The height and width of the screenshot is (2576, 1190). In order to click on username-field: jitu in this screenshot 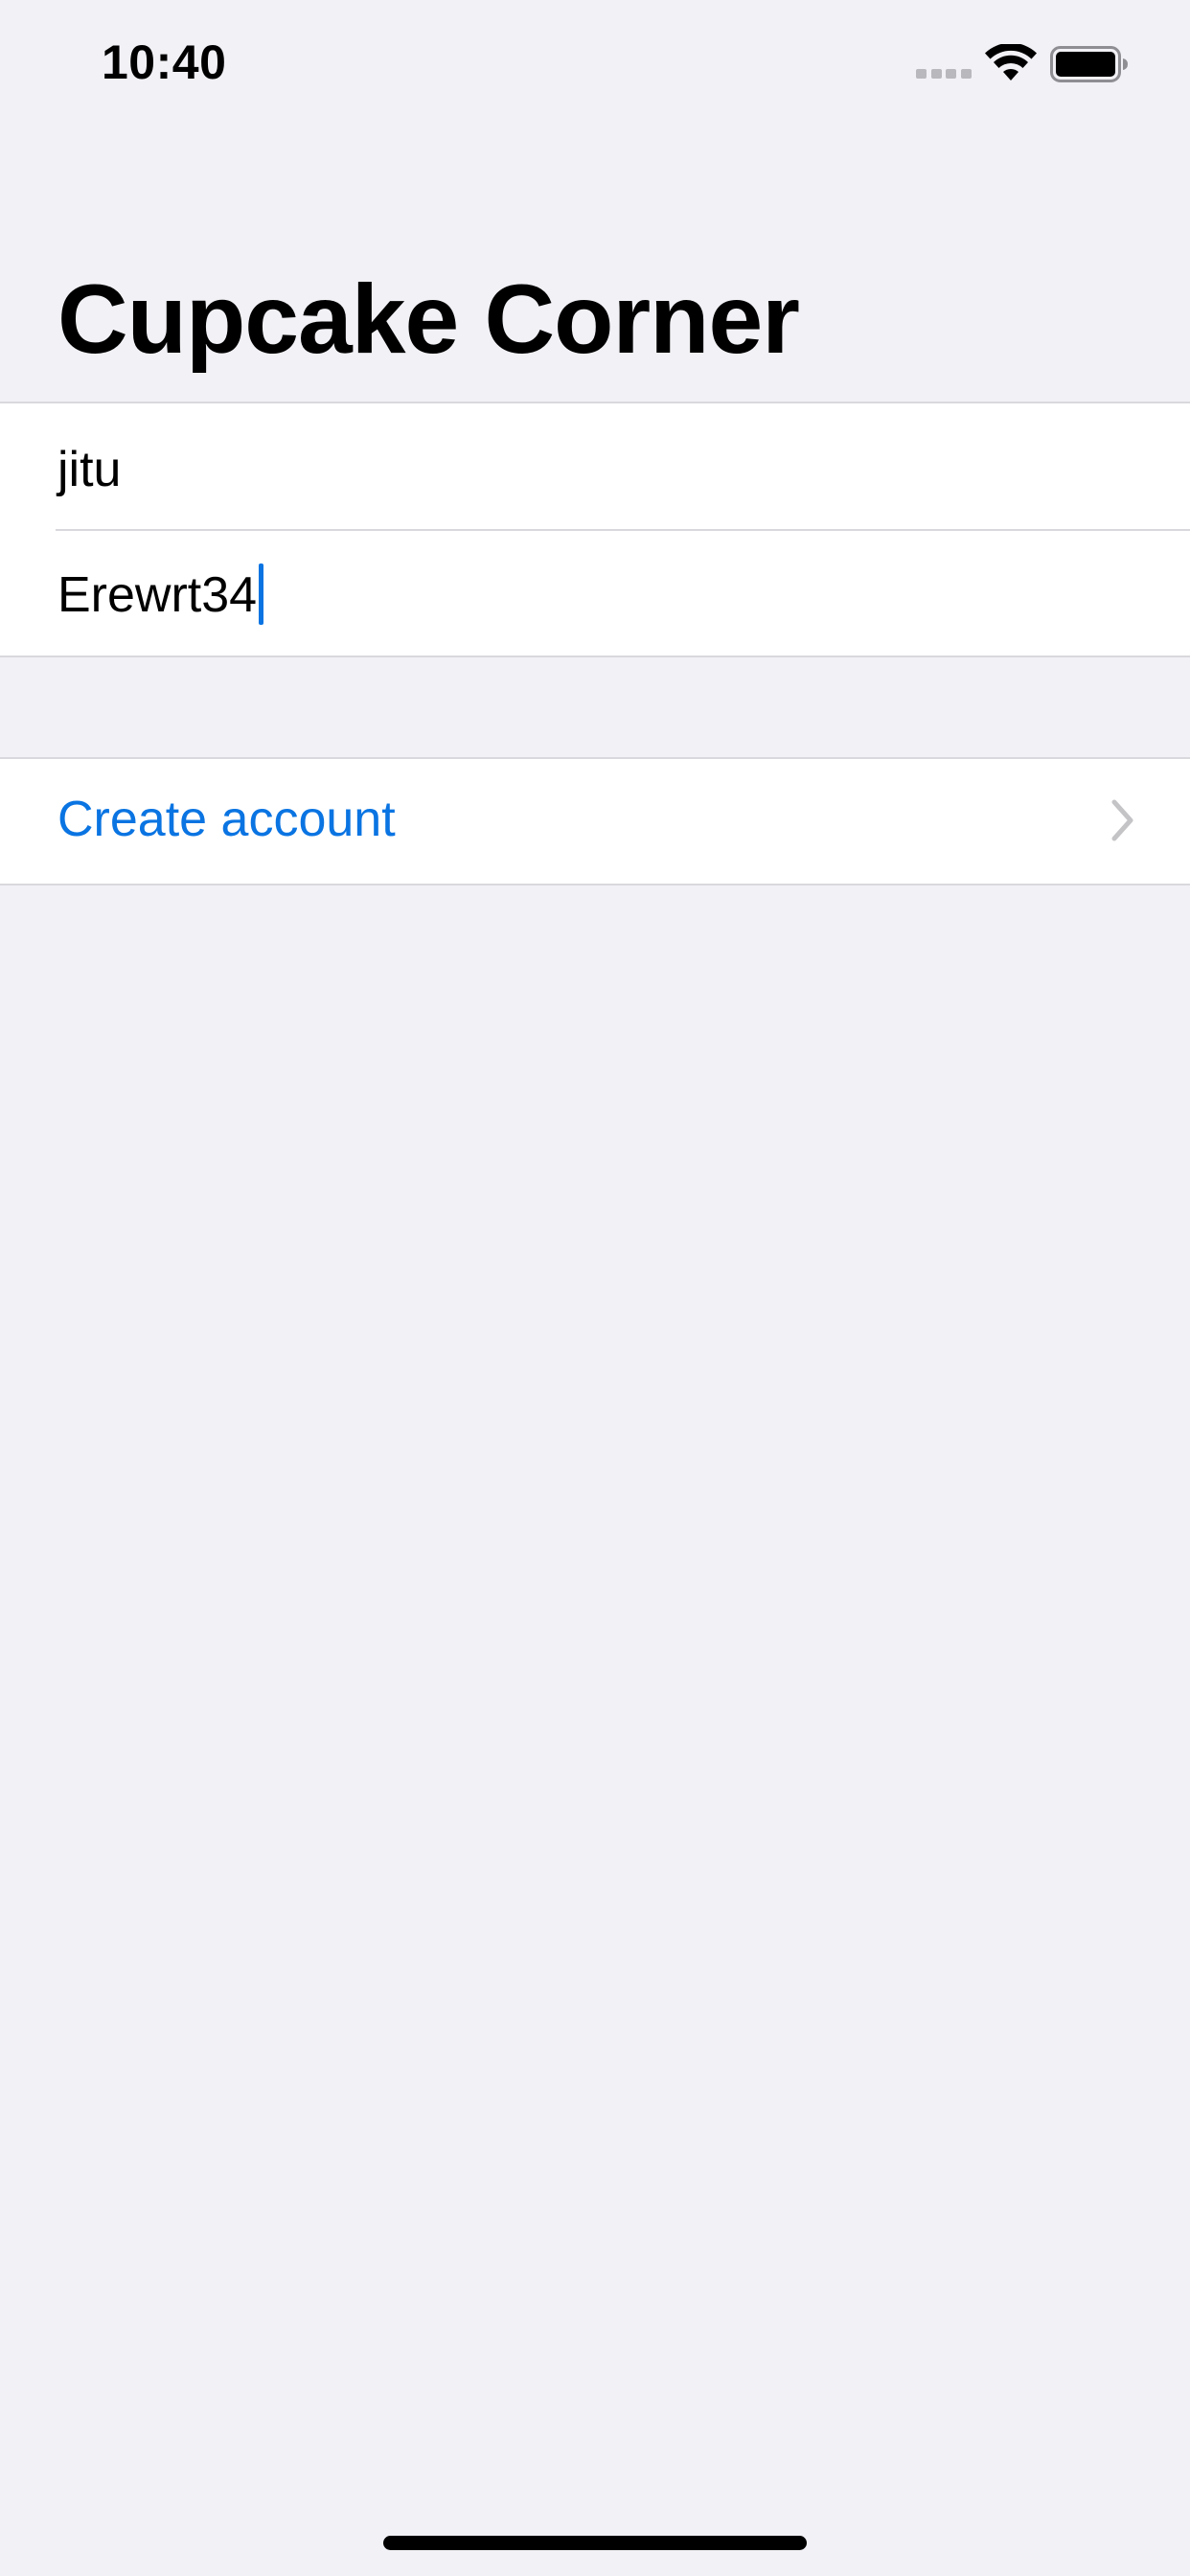, I will do `click(595, 466)`.